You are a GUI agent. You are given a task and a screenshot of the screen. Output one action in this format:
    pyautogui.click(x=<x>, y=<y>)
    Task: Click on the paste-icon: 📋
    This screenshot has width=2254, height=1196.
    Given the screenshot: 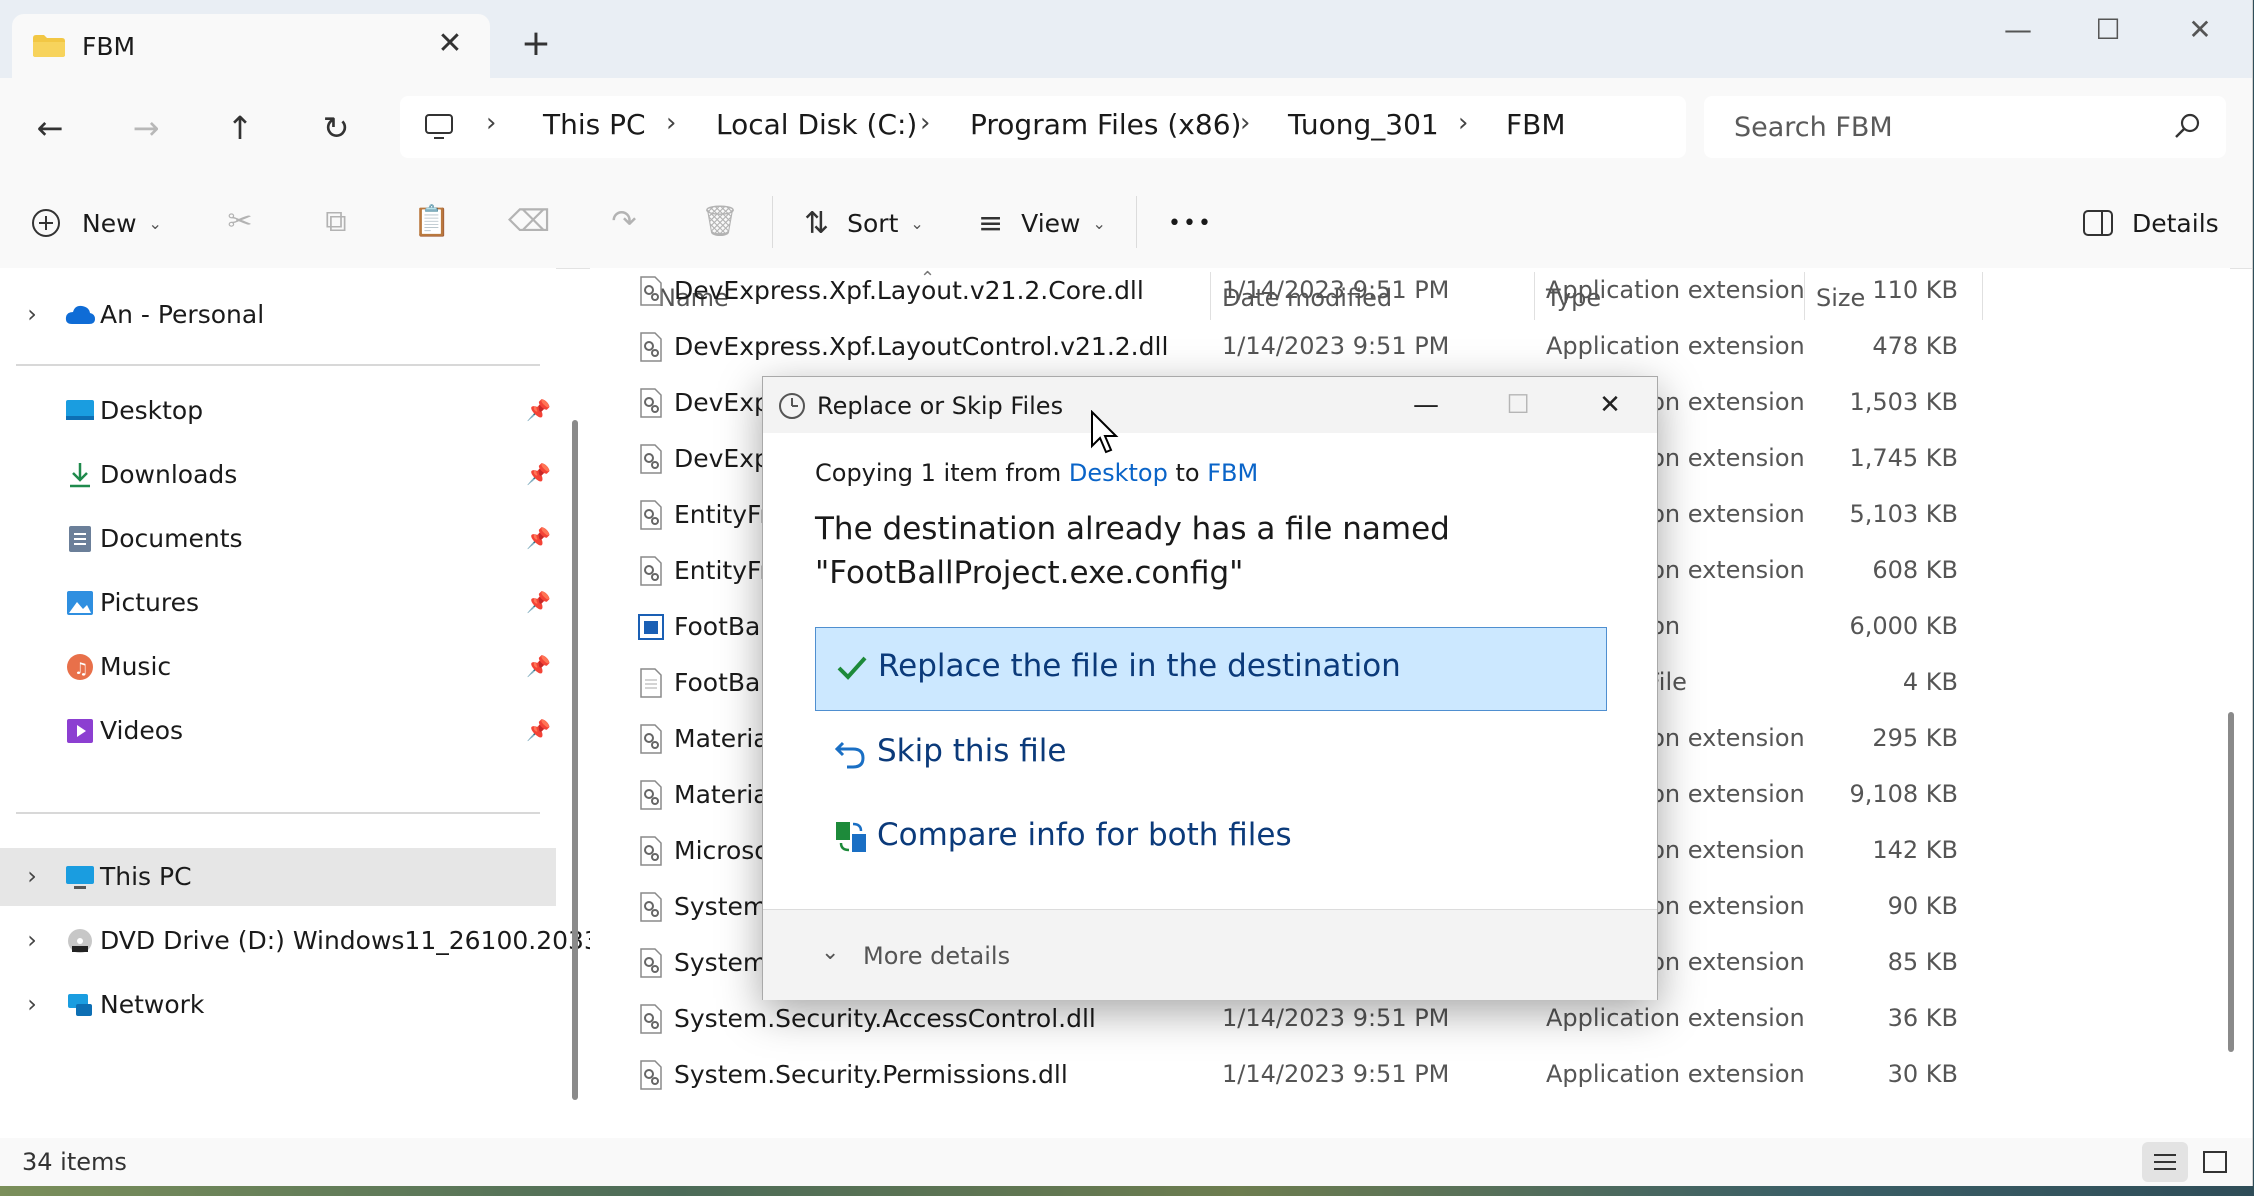 What is the action you would take?
    pyautogui.click(x=432, y=222)
    